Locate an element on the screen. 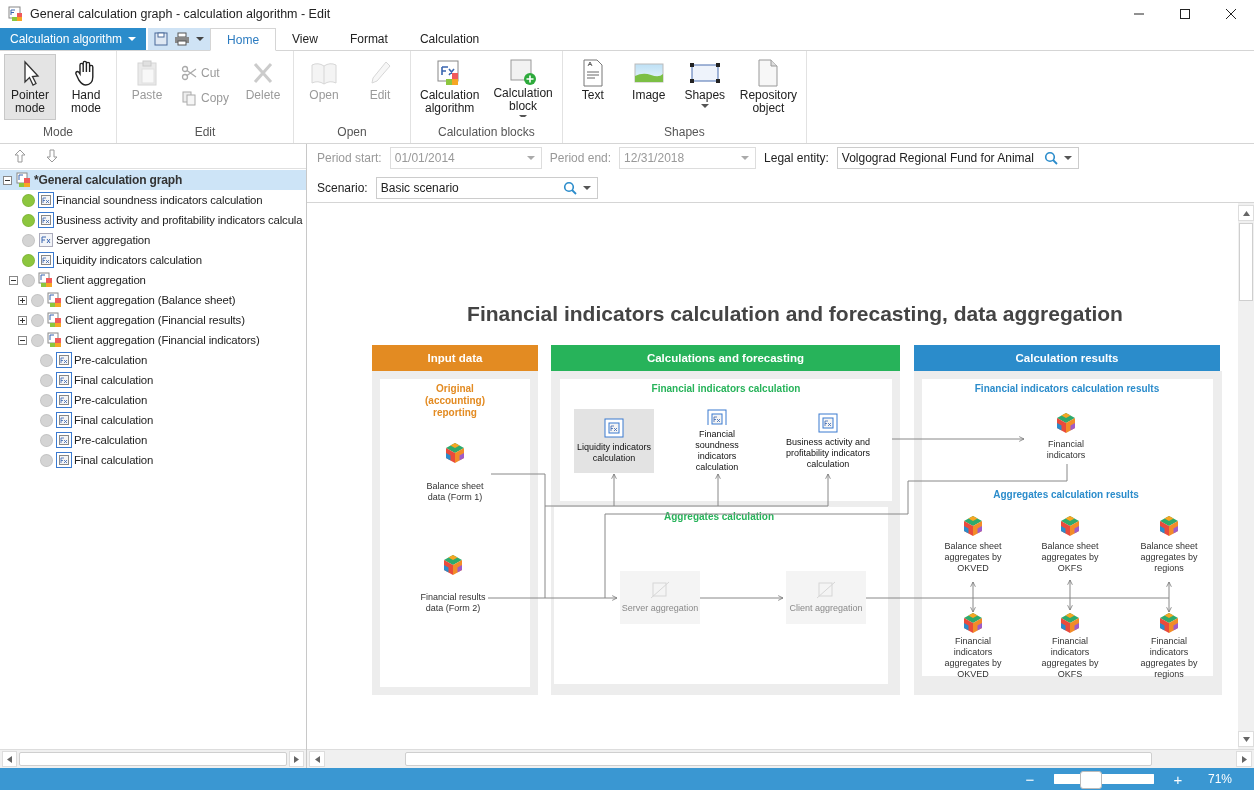 Image resolution: width=1254 pixels, height=790 pixels. node-label: Balance sheet data (Form 1) is located at coordinates (455, 492).